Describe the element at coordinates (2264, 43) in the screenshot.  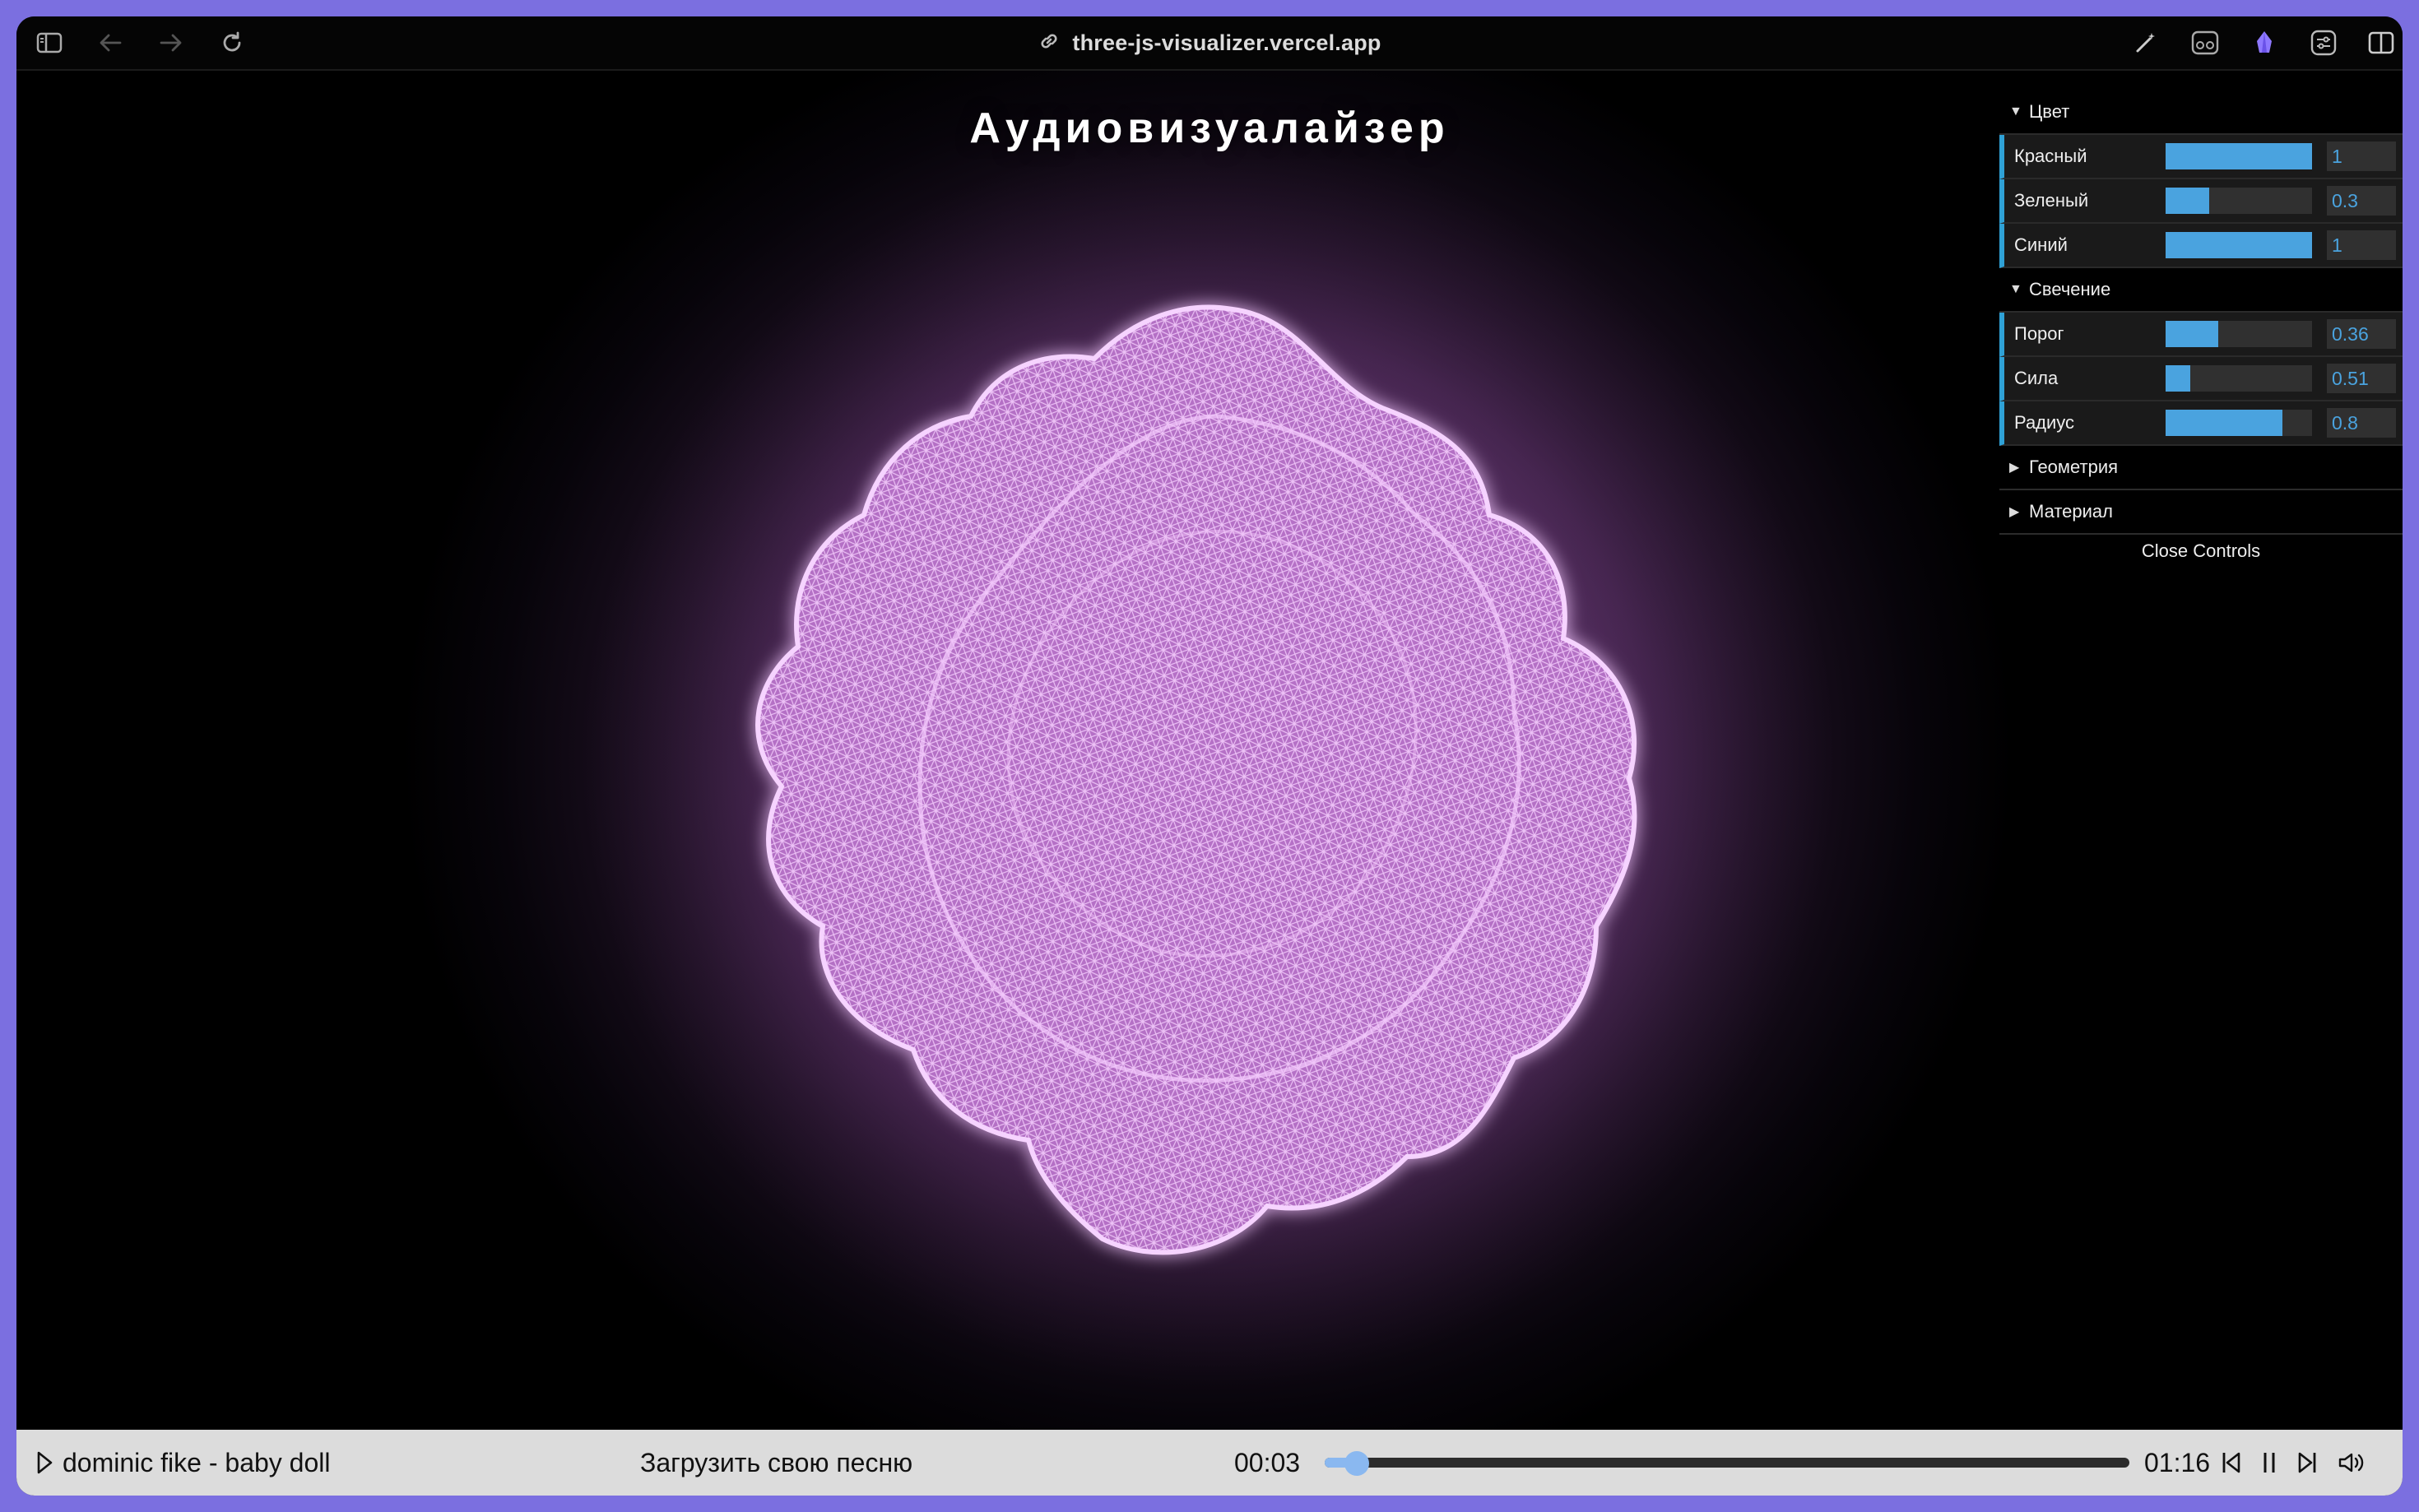
I see `extension-icon` at that location.